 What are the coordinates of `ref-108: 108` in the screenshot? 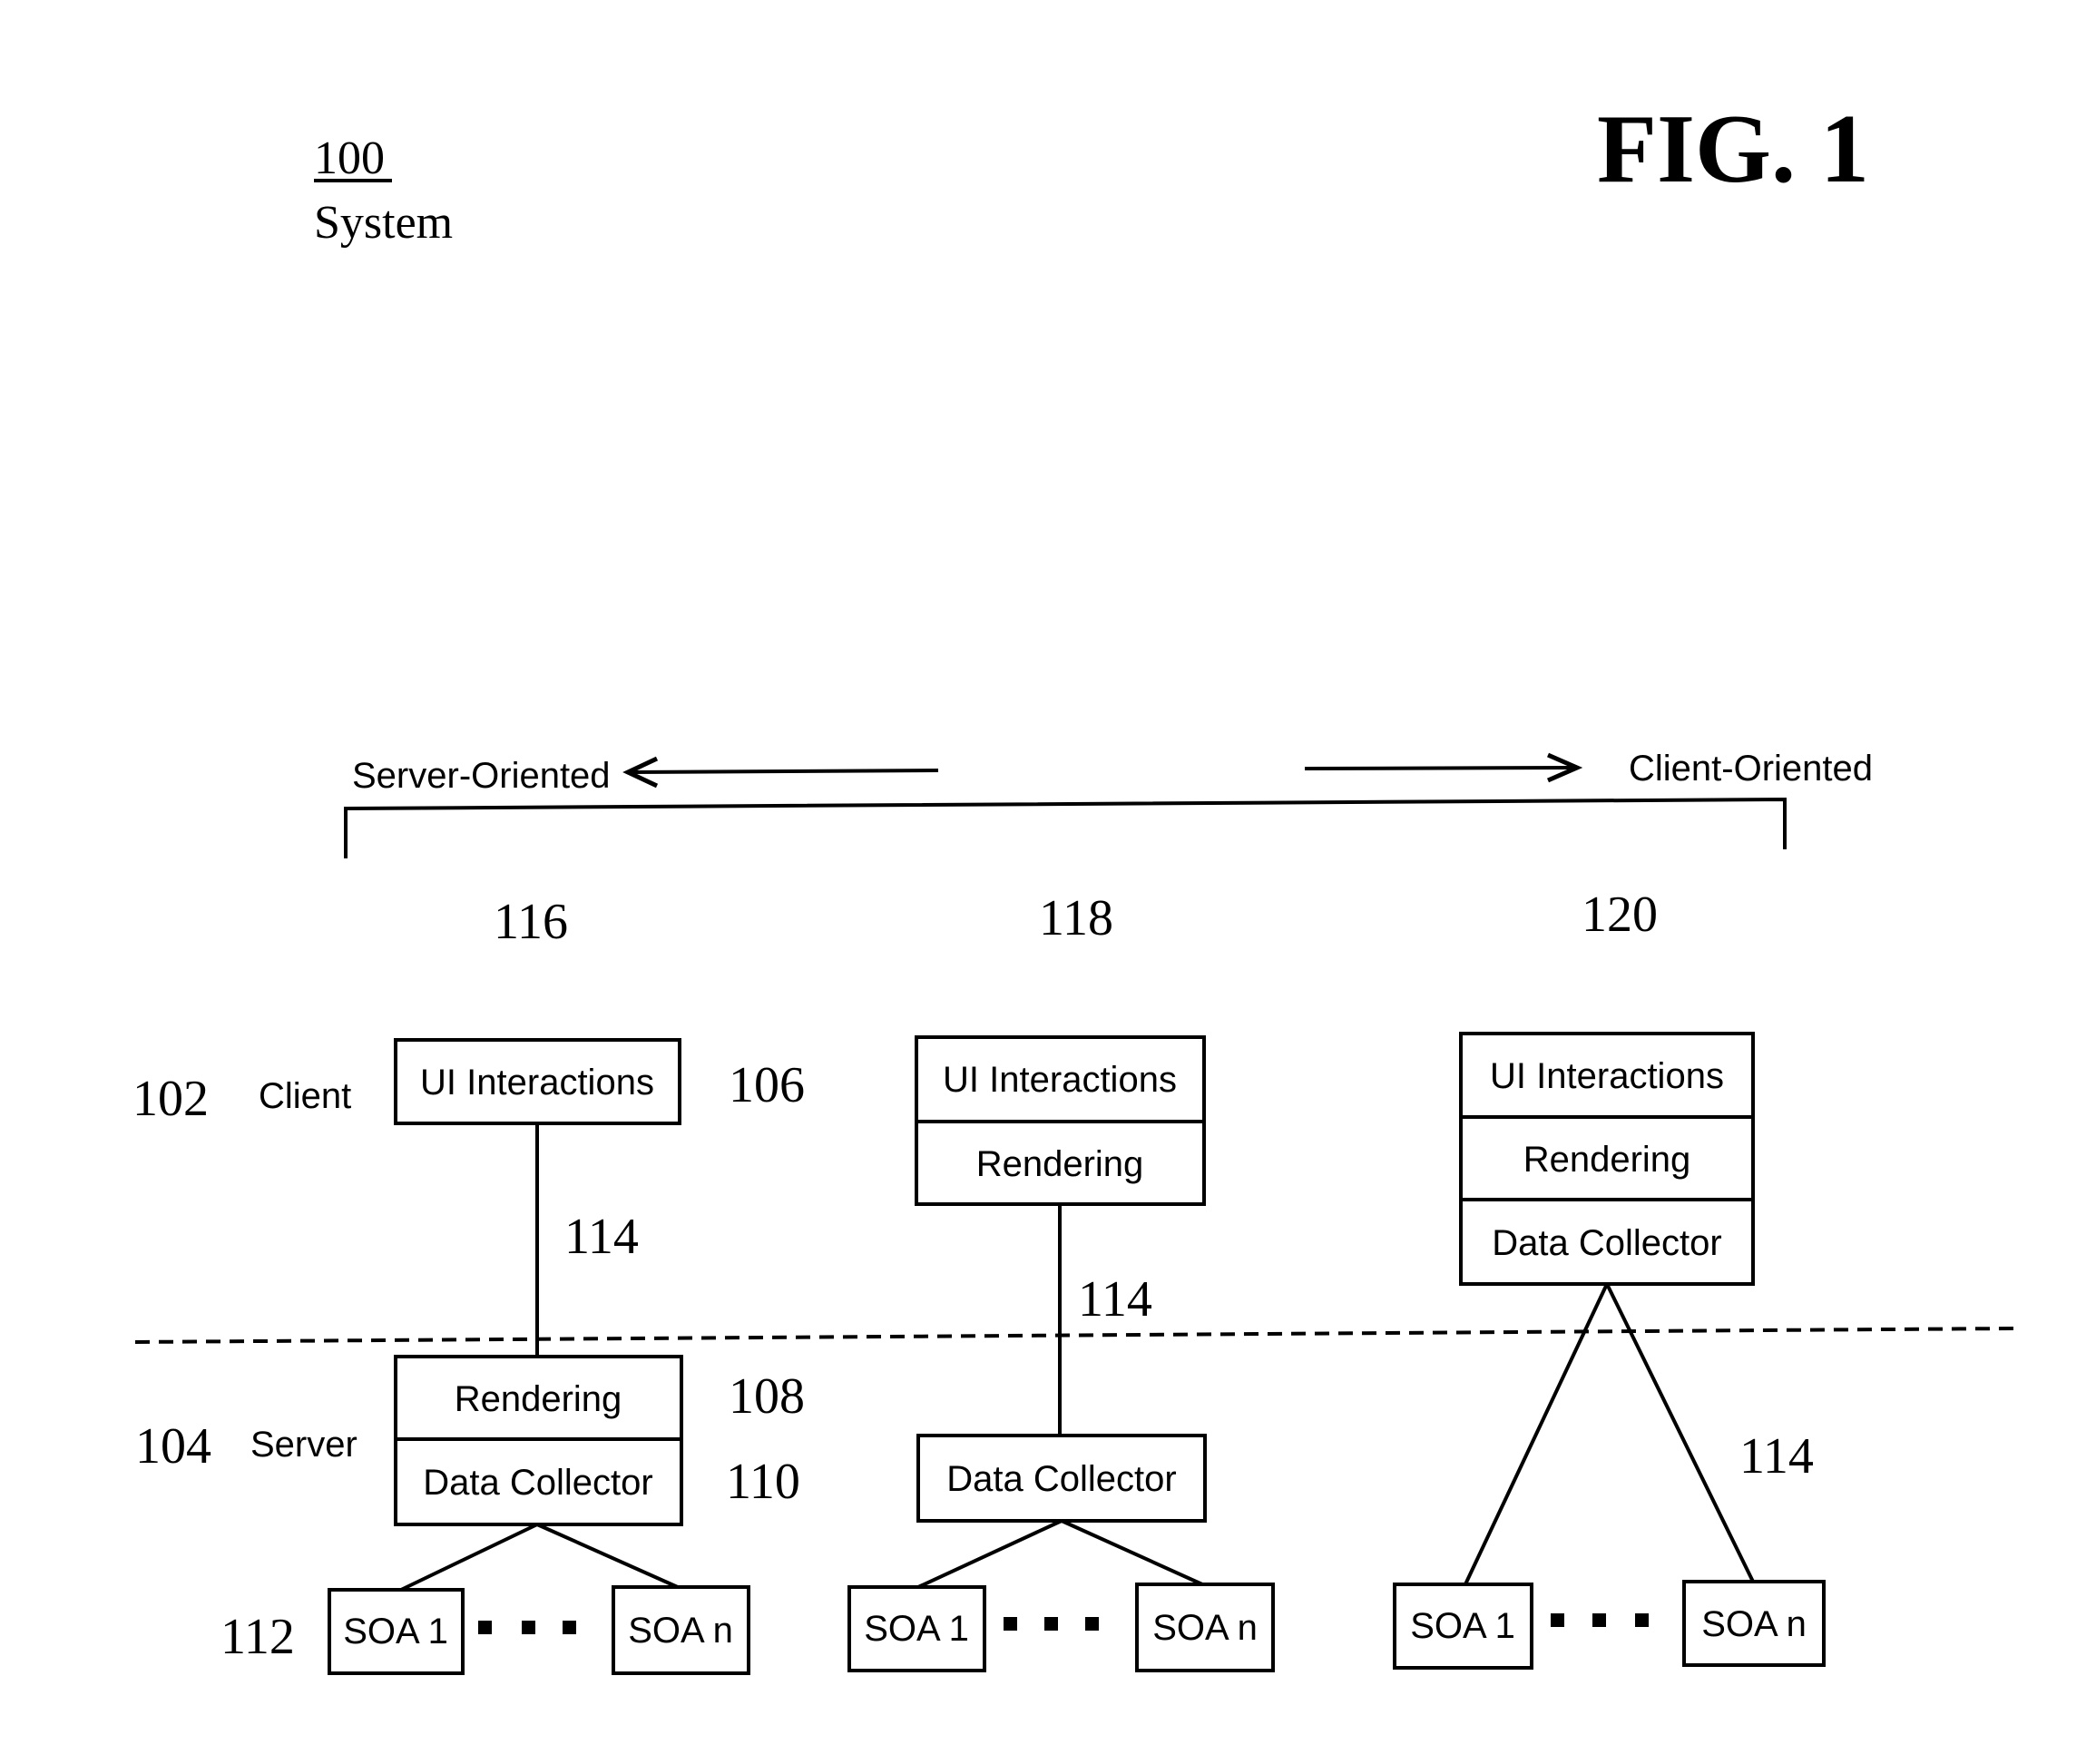 It's located at (767, 1396).